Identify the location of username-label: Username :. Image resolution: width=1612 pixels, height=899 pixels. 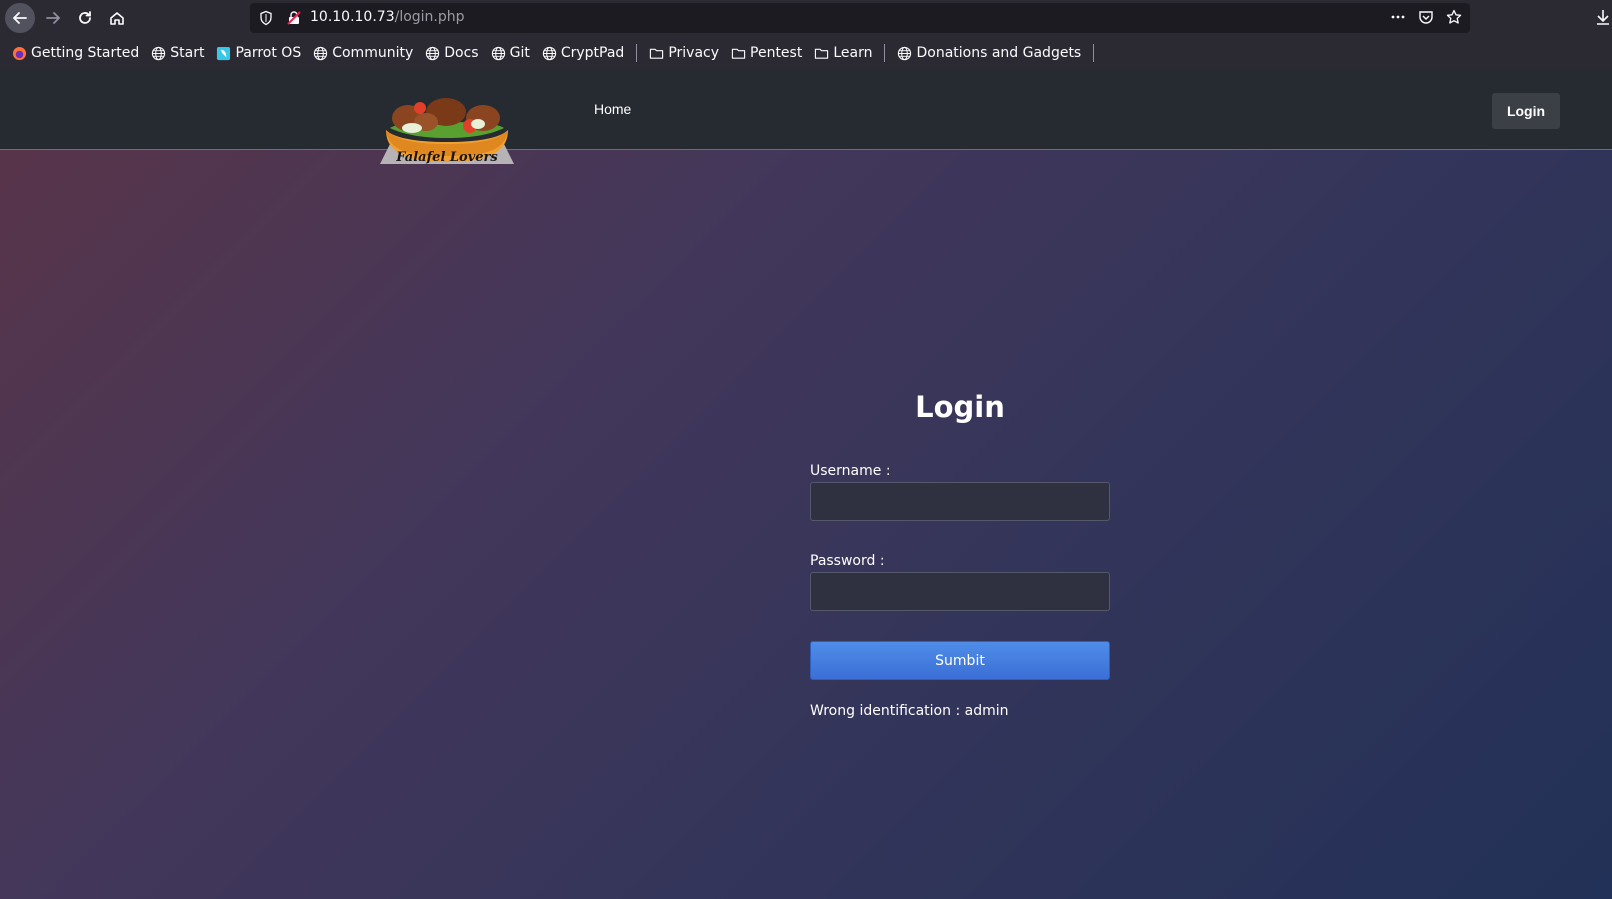
(850, 471).